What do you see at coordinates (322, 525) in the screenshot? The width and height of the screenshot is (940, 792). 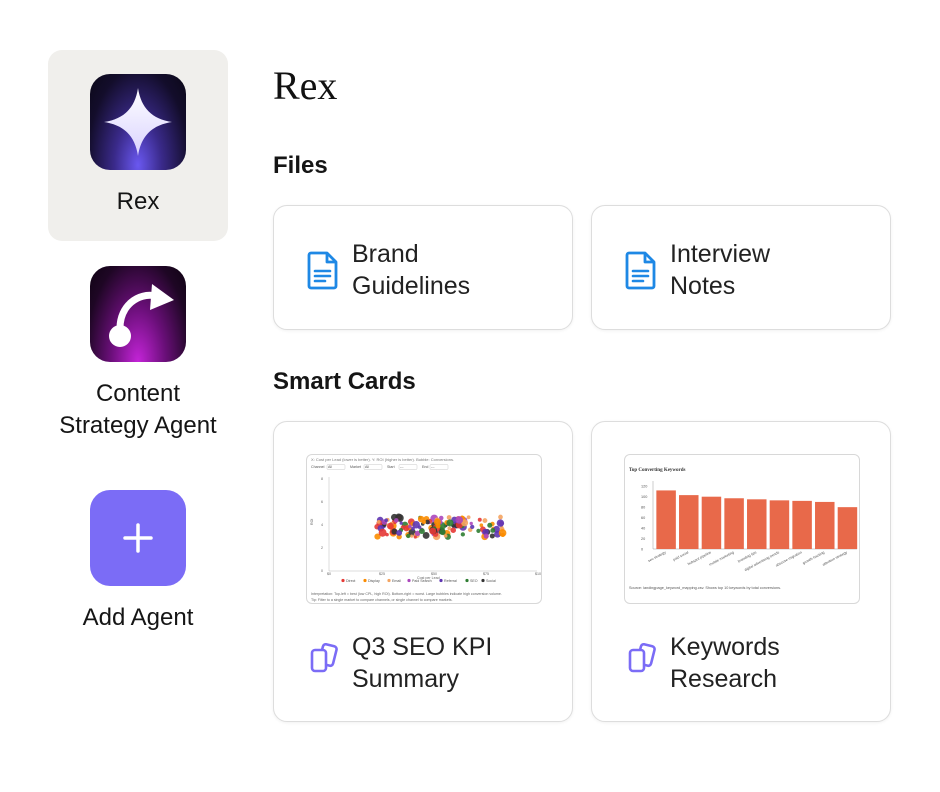 I see `y-tick-label: 4` at bounding box center [322, 525].